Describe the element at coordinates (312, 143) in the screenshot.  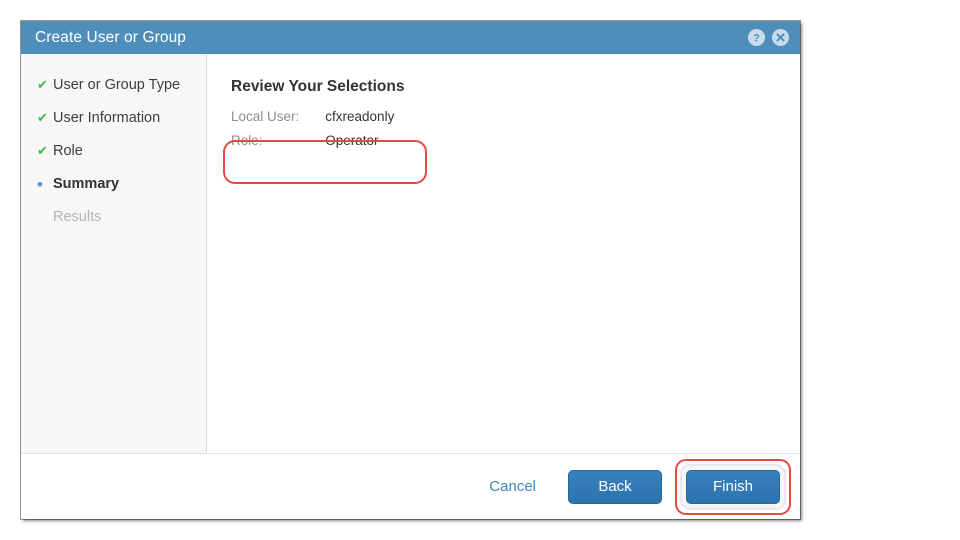
I see `table-row: Role: Operator` at that location.